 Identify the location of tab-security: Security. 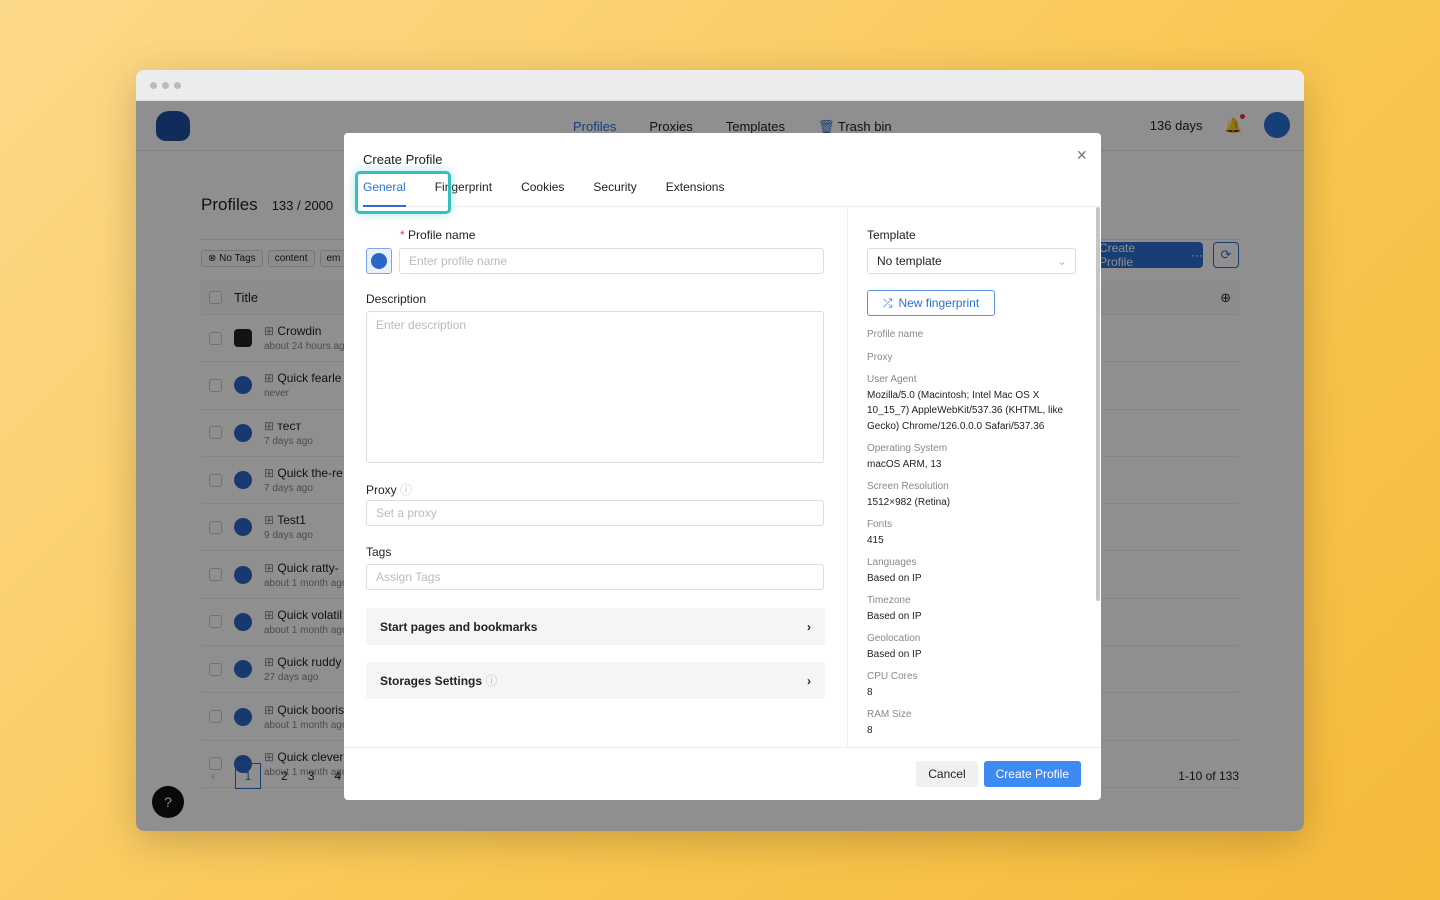
(614, 193).